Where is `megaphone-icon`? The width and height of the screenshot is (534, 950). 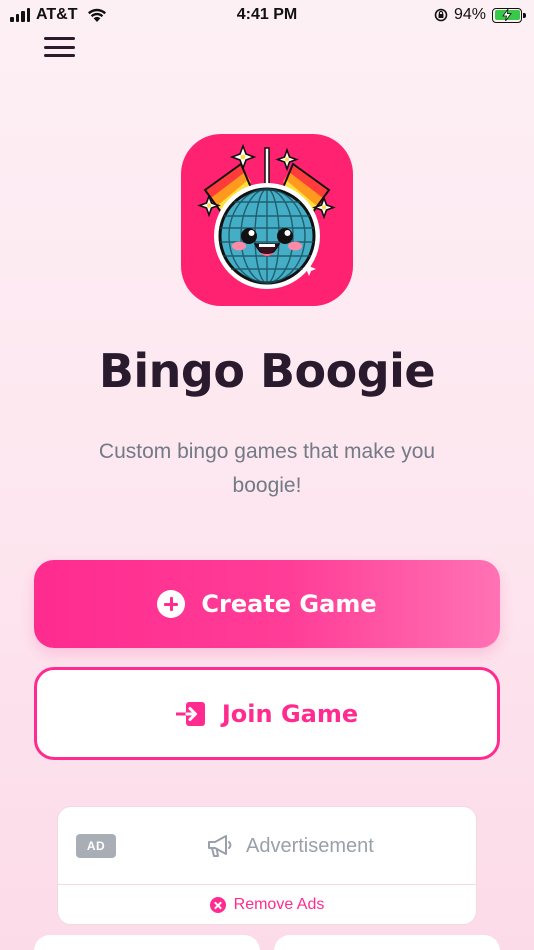 megaphone-icon is located at coordinates (220, 846).